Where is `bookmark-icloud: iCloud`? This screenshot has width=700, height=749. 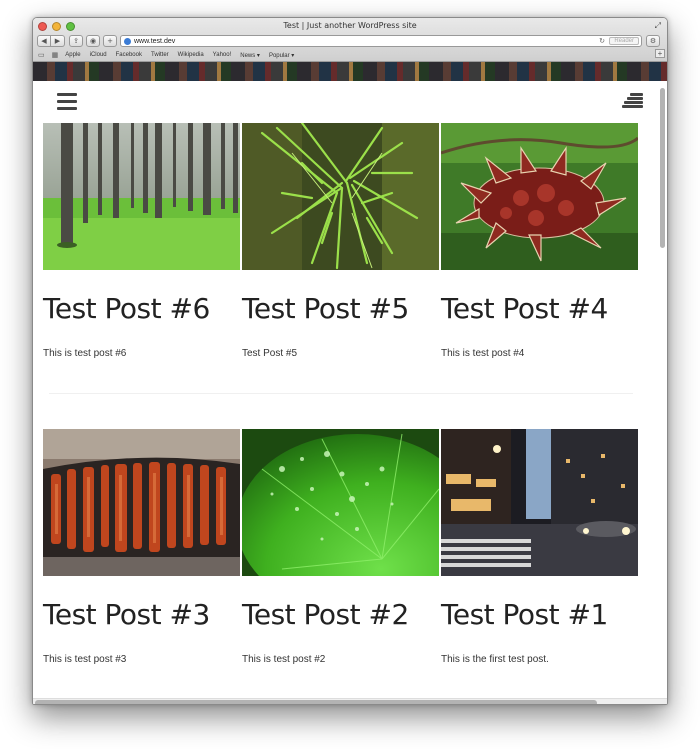
bookmark-icloud: iCloud is located at coordinates (98, 55).